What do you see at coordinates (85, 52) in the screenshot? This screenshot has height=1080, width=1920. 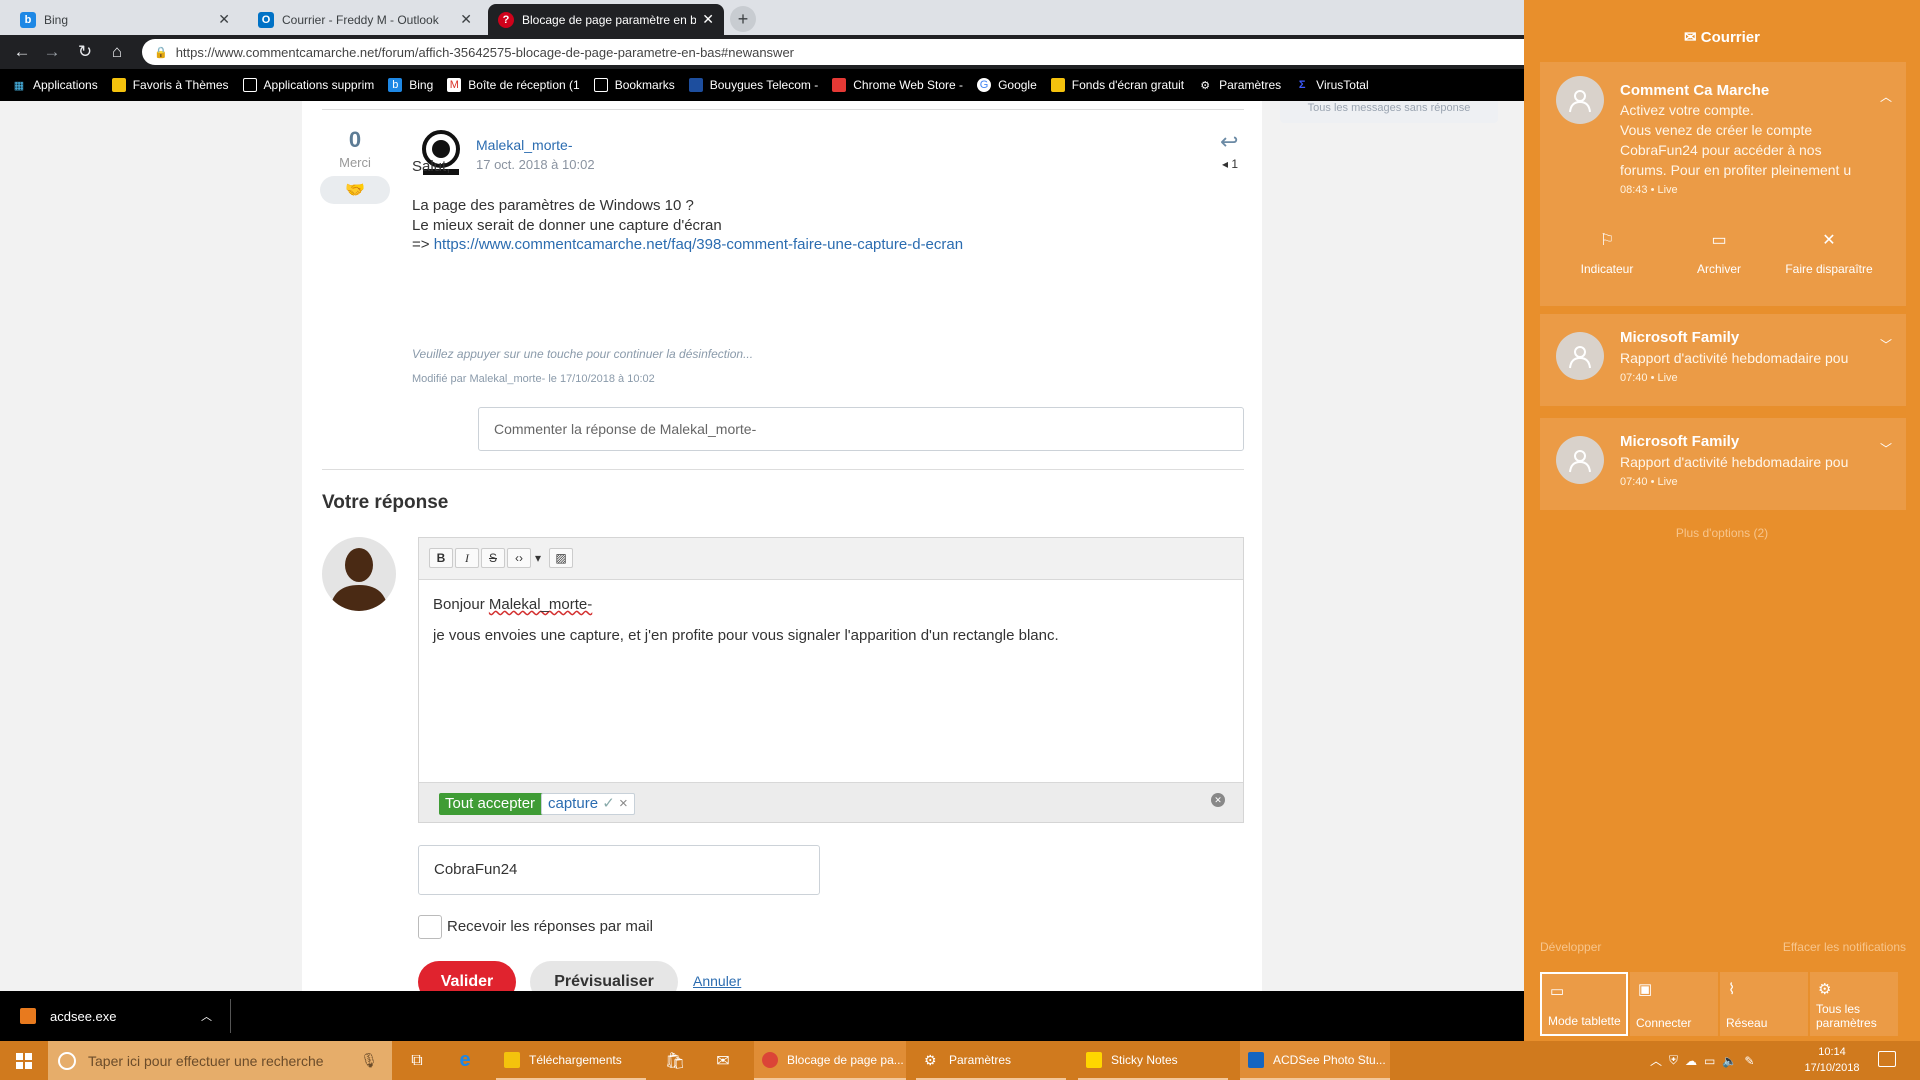 I see `reload-icon: ↻` at bounding box center [85, 52].